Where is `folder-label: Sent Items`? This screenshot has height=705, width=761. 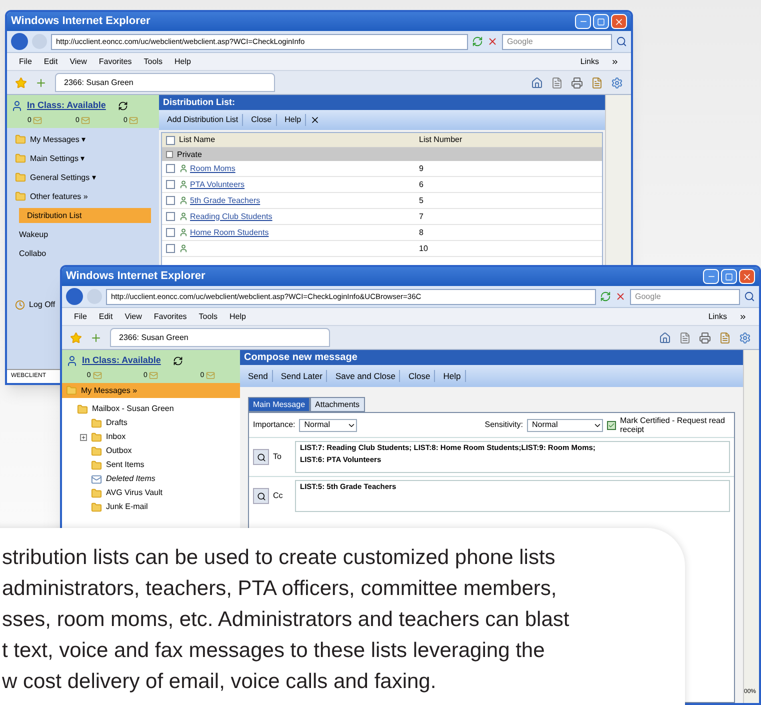
folder-label: Sent Items is located at coordinates (125, 465).